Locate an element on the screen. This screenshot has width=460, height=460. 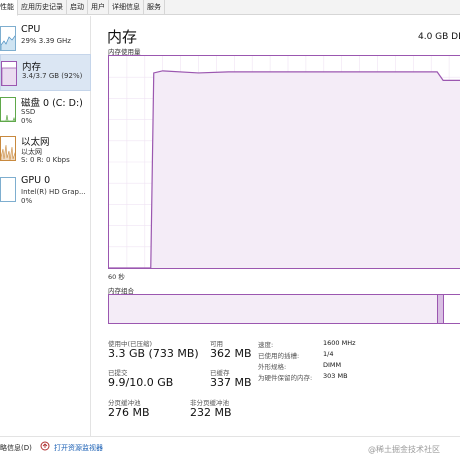
sidebar-item-detail: 29% 3.39 GHz is located at coordinates (46, 41).